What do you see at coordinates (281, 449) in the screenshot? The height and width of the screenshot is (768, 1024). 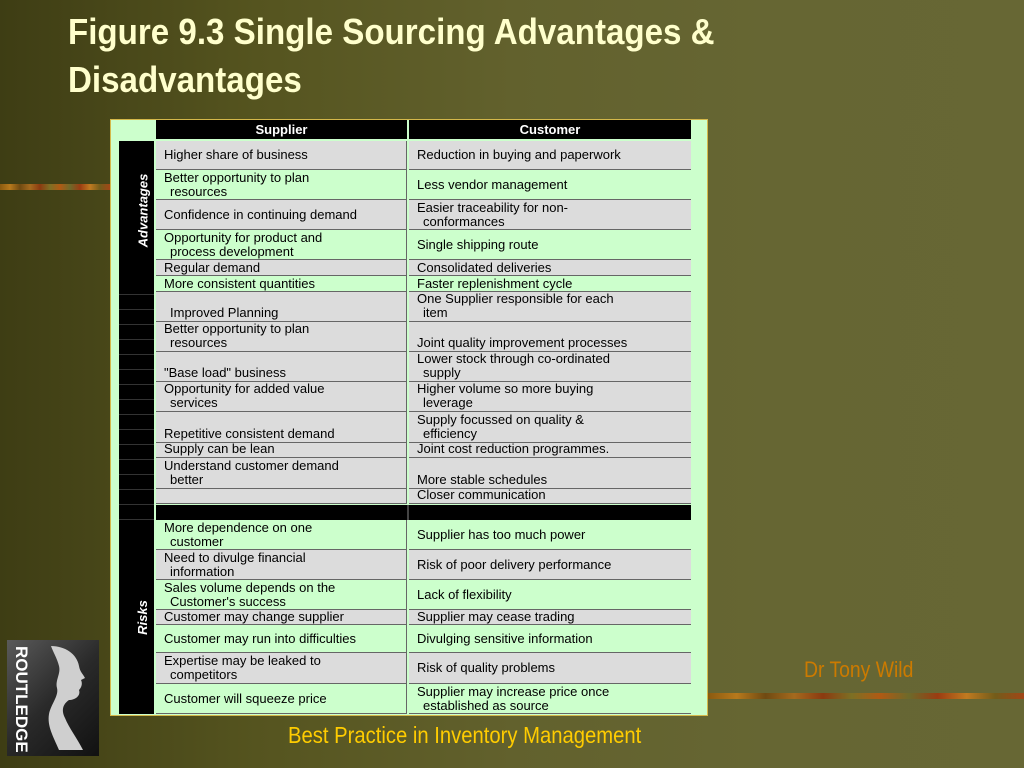 I see `supplier-cell: Supply can be lean` at bounding box center [281, 449].